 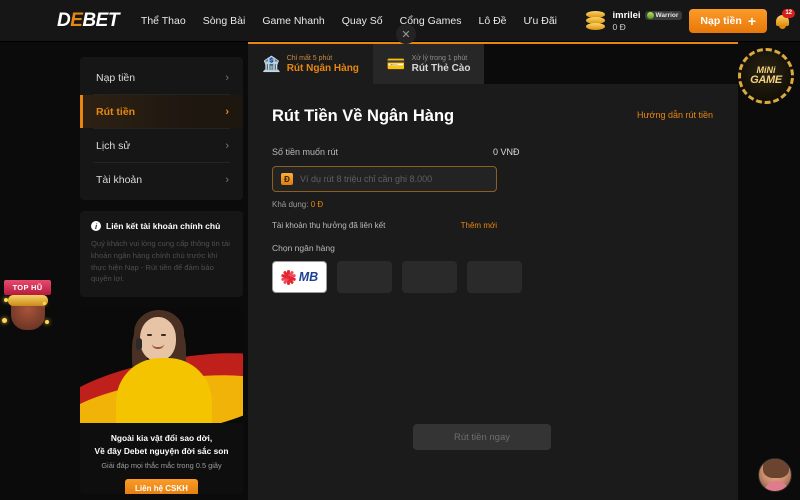 What do you see at coordinates (27, 287) in the screenshot?
I see `top-hu-label: TOP HŨ` at bounding box center [27, 287].